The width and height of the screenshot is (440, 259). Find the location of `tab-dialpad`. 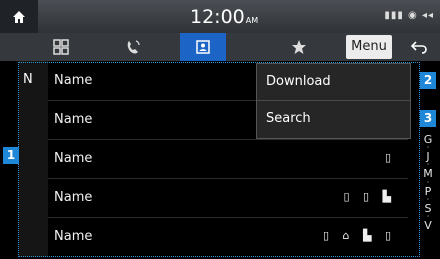

tab-dialpad is located at coordinates (61, 47).